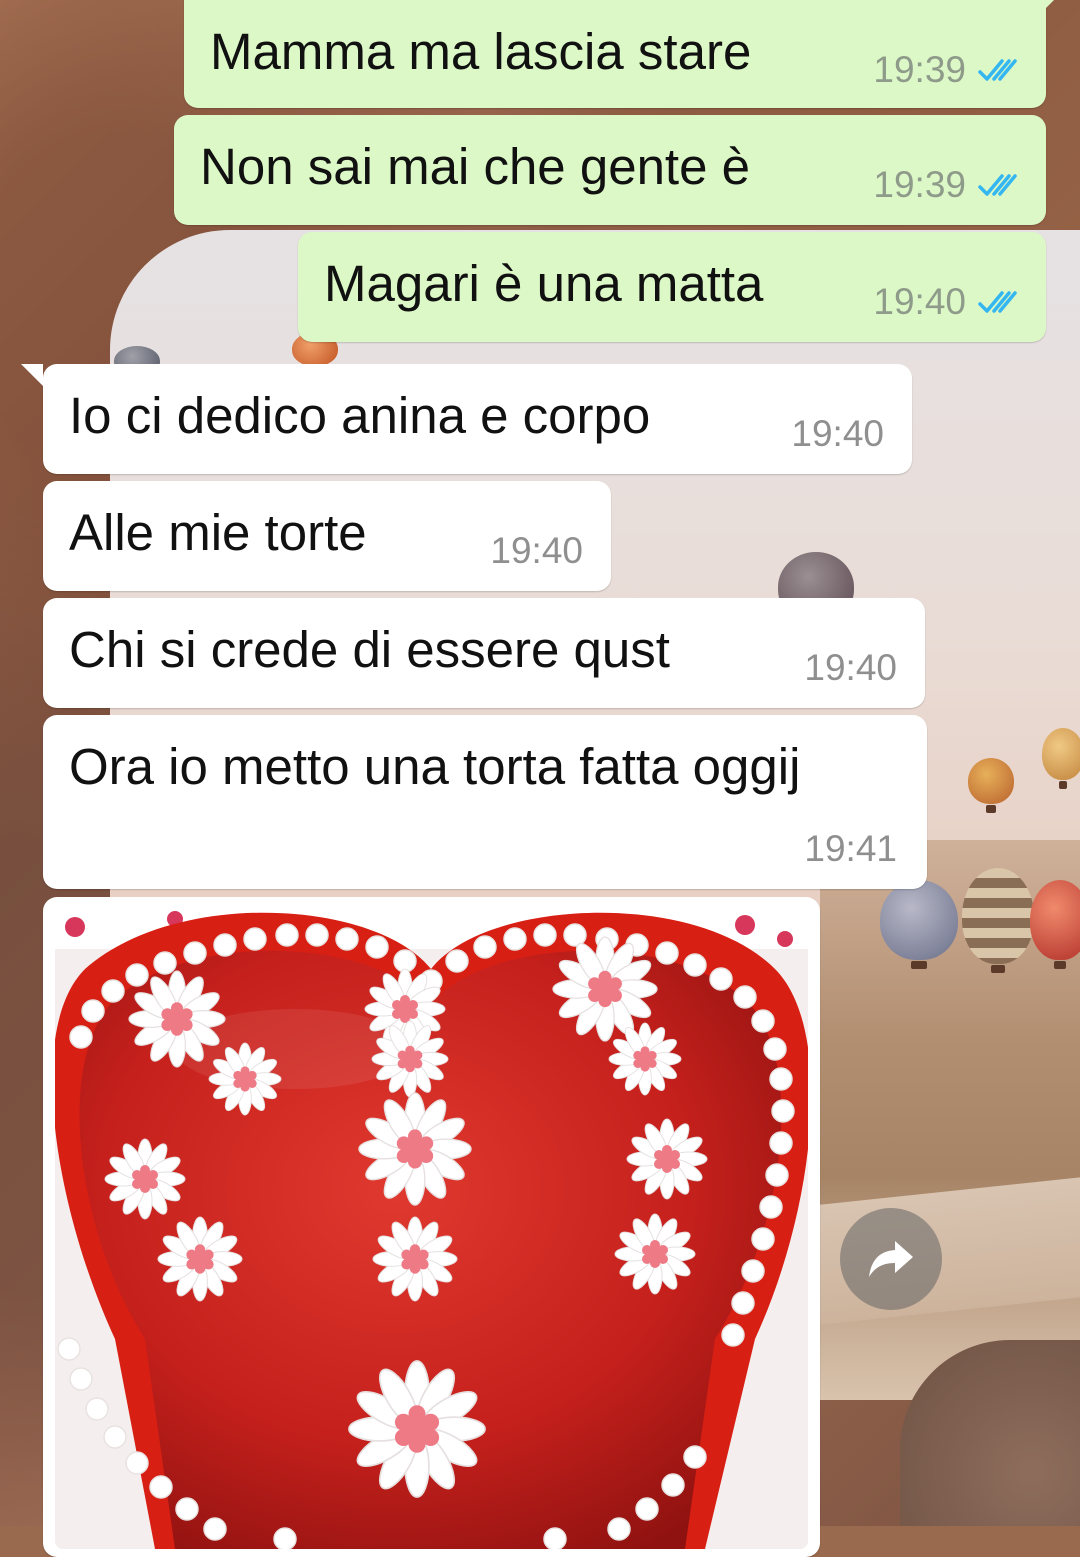 The height and width of the screenshot is (1557, 1080). What do you see at coordinates (435, 766) in the screenshot?
I see `message-text: Ora io metto una torta fatta oggij` at bounding box center [435, 766].